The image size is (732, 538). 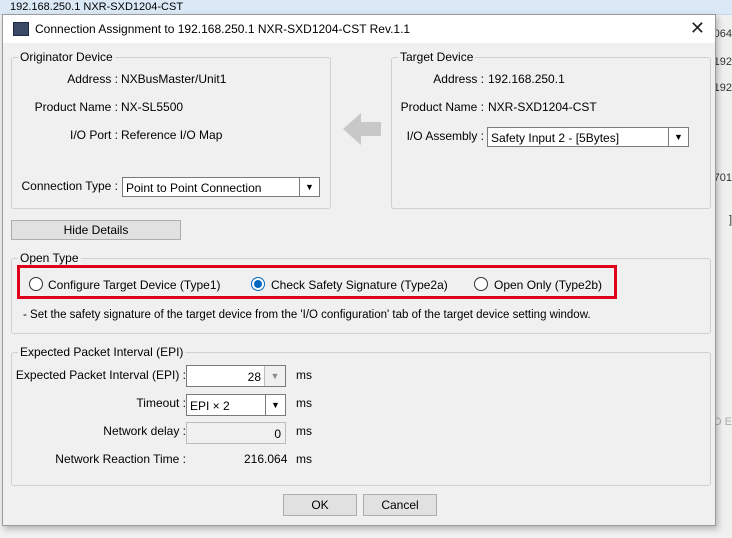 I want to click on background-fragment: D E, so click(x=722, y=422).